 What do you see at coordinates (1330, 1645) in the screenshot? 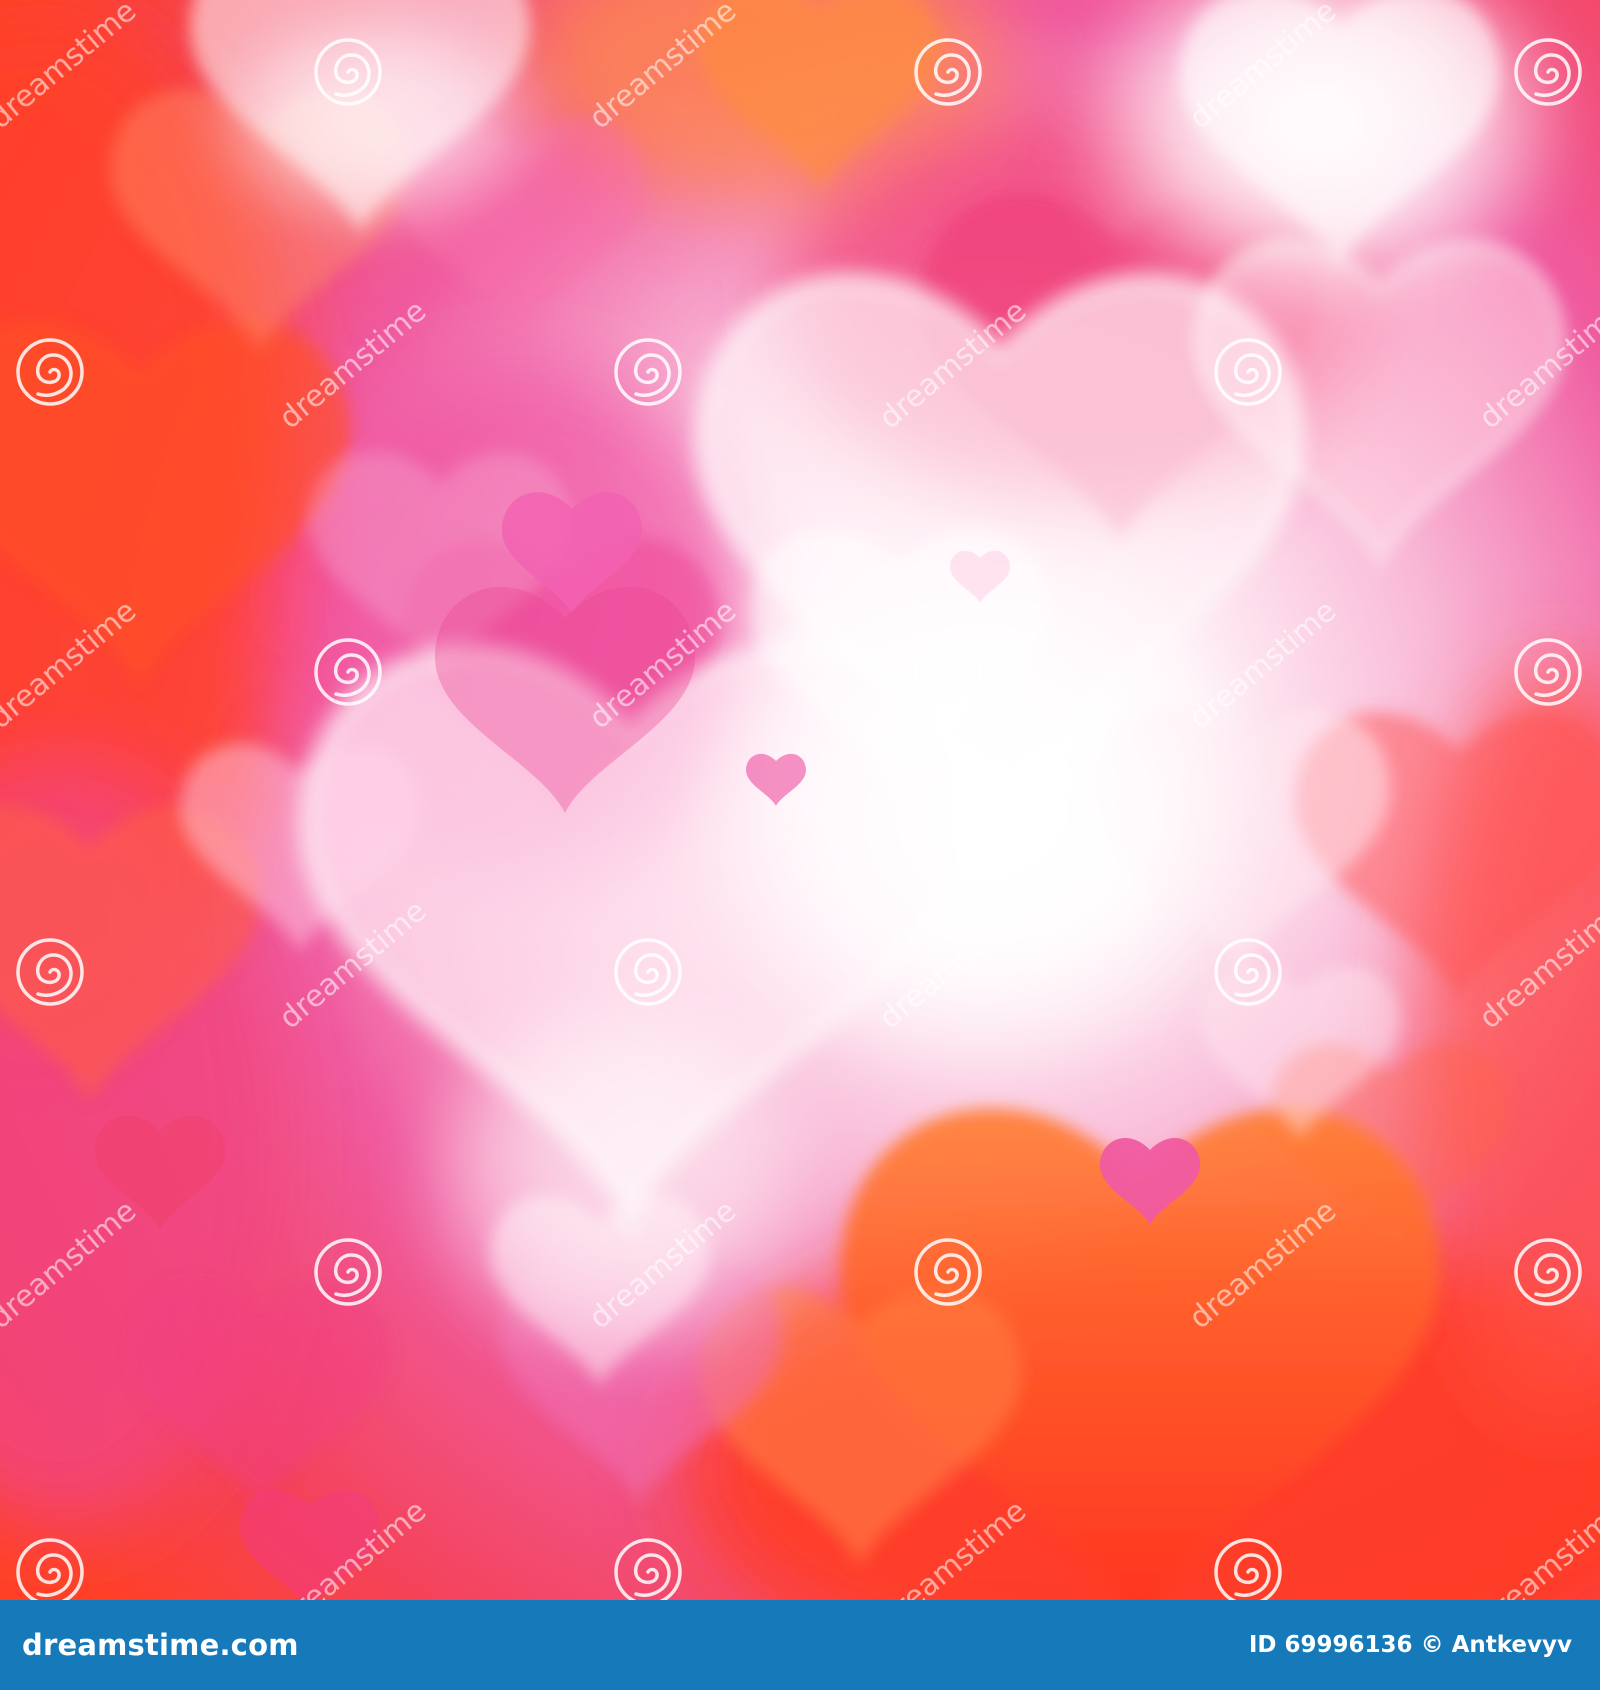
I see `image-id: ID 69996136` at bounding box center [1330, 1645].